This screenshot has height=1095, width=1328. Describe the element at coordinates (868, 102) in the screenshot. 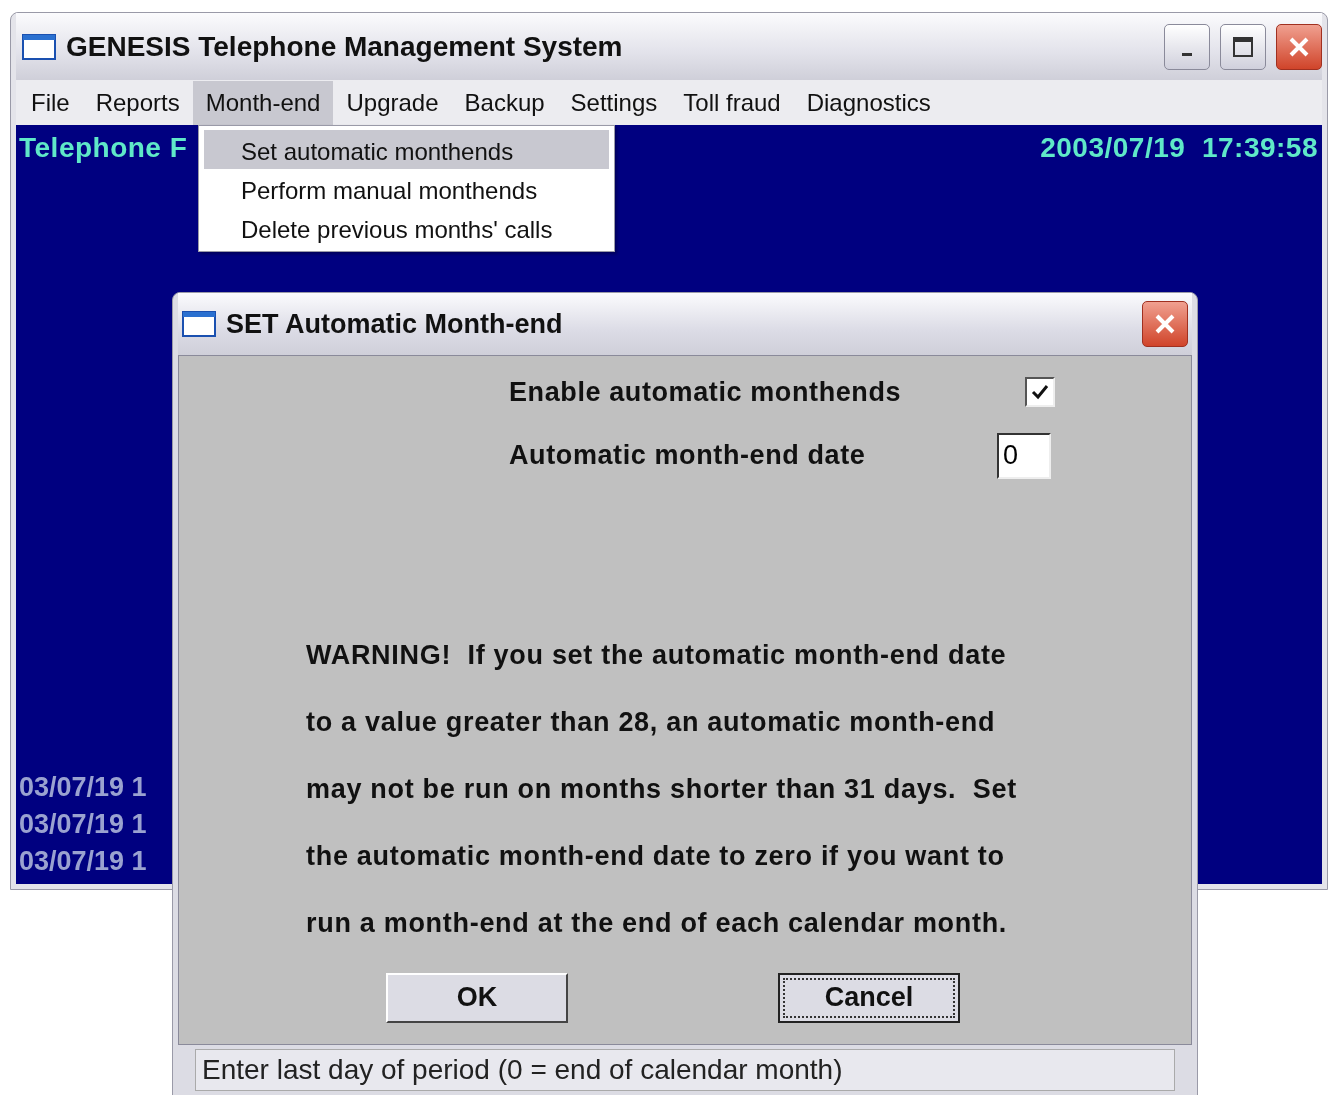

I see `menu-item: Diagnostics` at that location.